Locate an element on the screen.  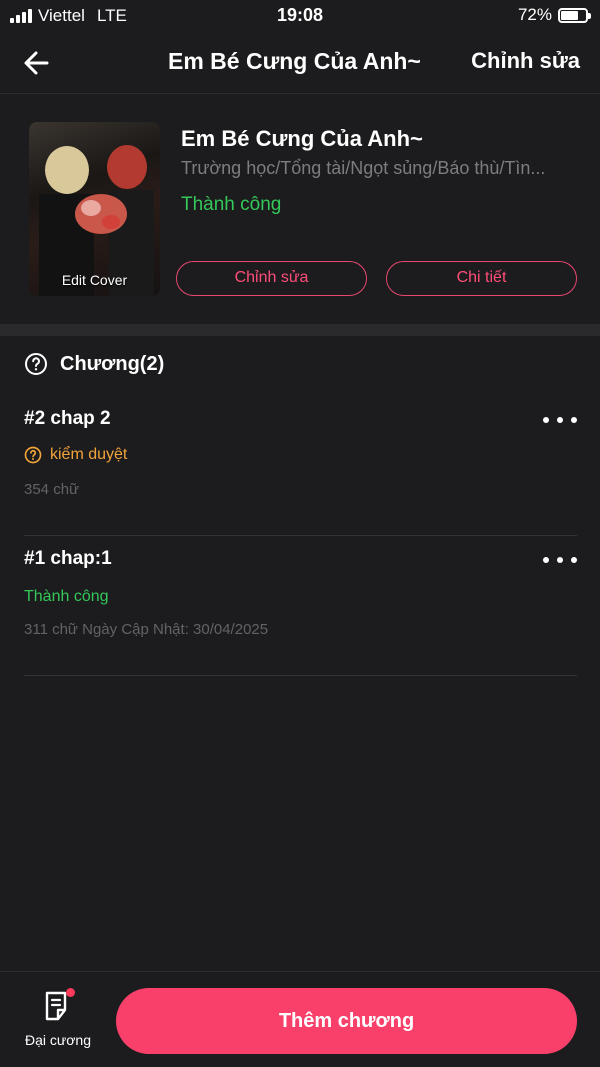
battery-icon is located at coordinates (574, 15).